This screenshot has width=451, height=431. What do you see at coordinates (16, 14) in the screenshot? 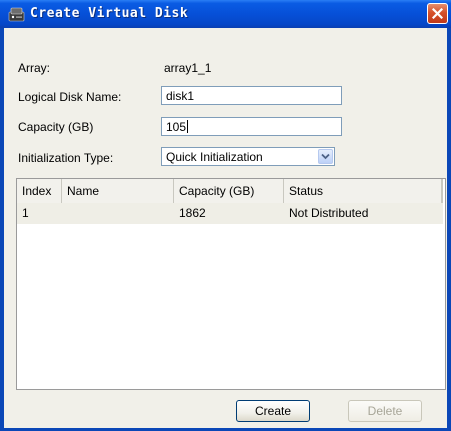
I see `disk-drive-icon` at bounding box center [16, 14].